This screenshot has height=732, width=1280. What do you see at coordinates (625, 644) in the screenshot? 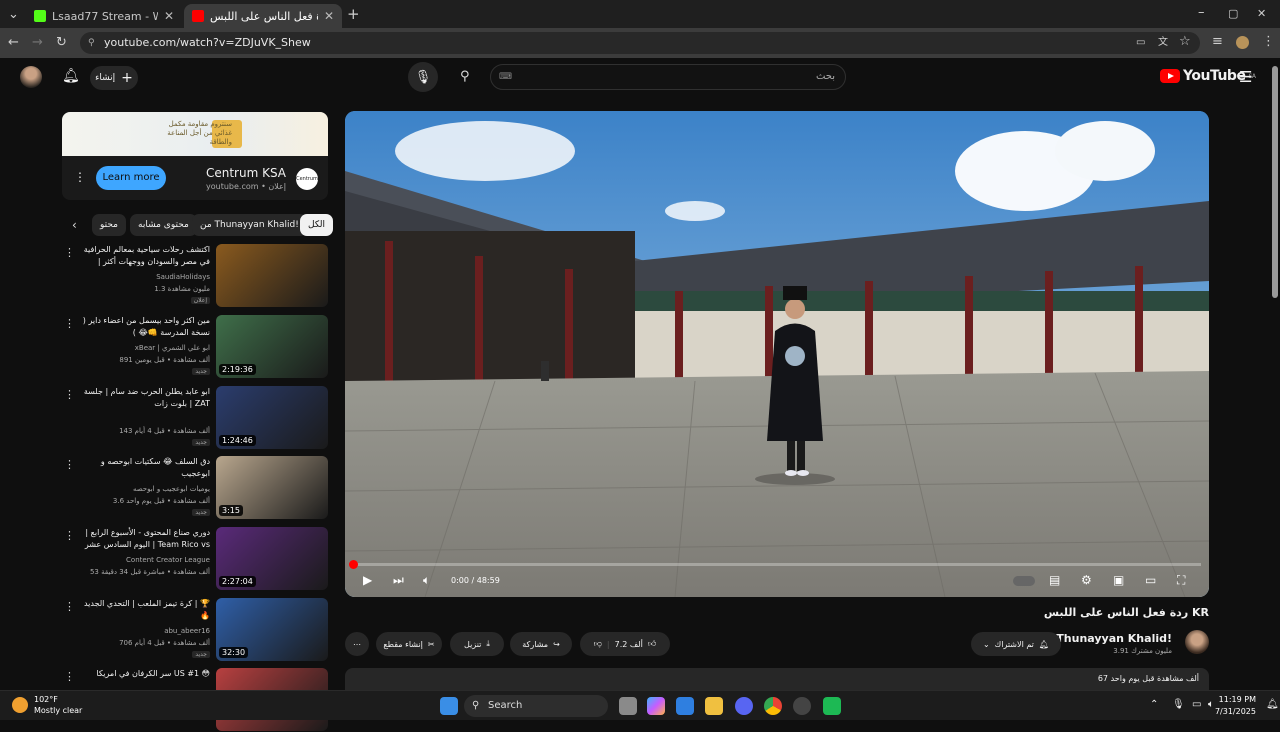
I see `like-dislike-buttons: 👎︎ | 7.2 ألف 👍︎` at bounding box center [625, 644].